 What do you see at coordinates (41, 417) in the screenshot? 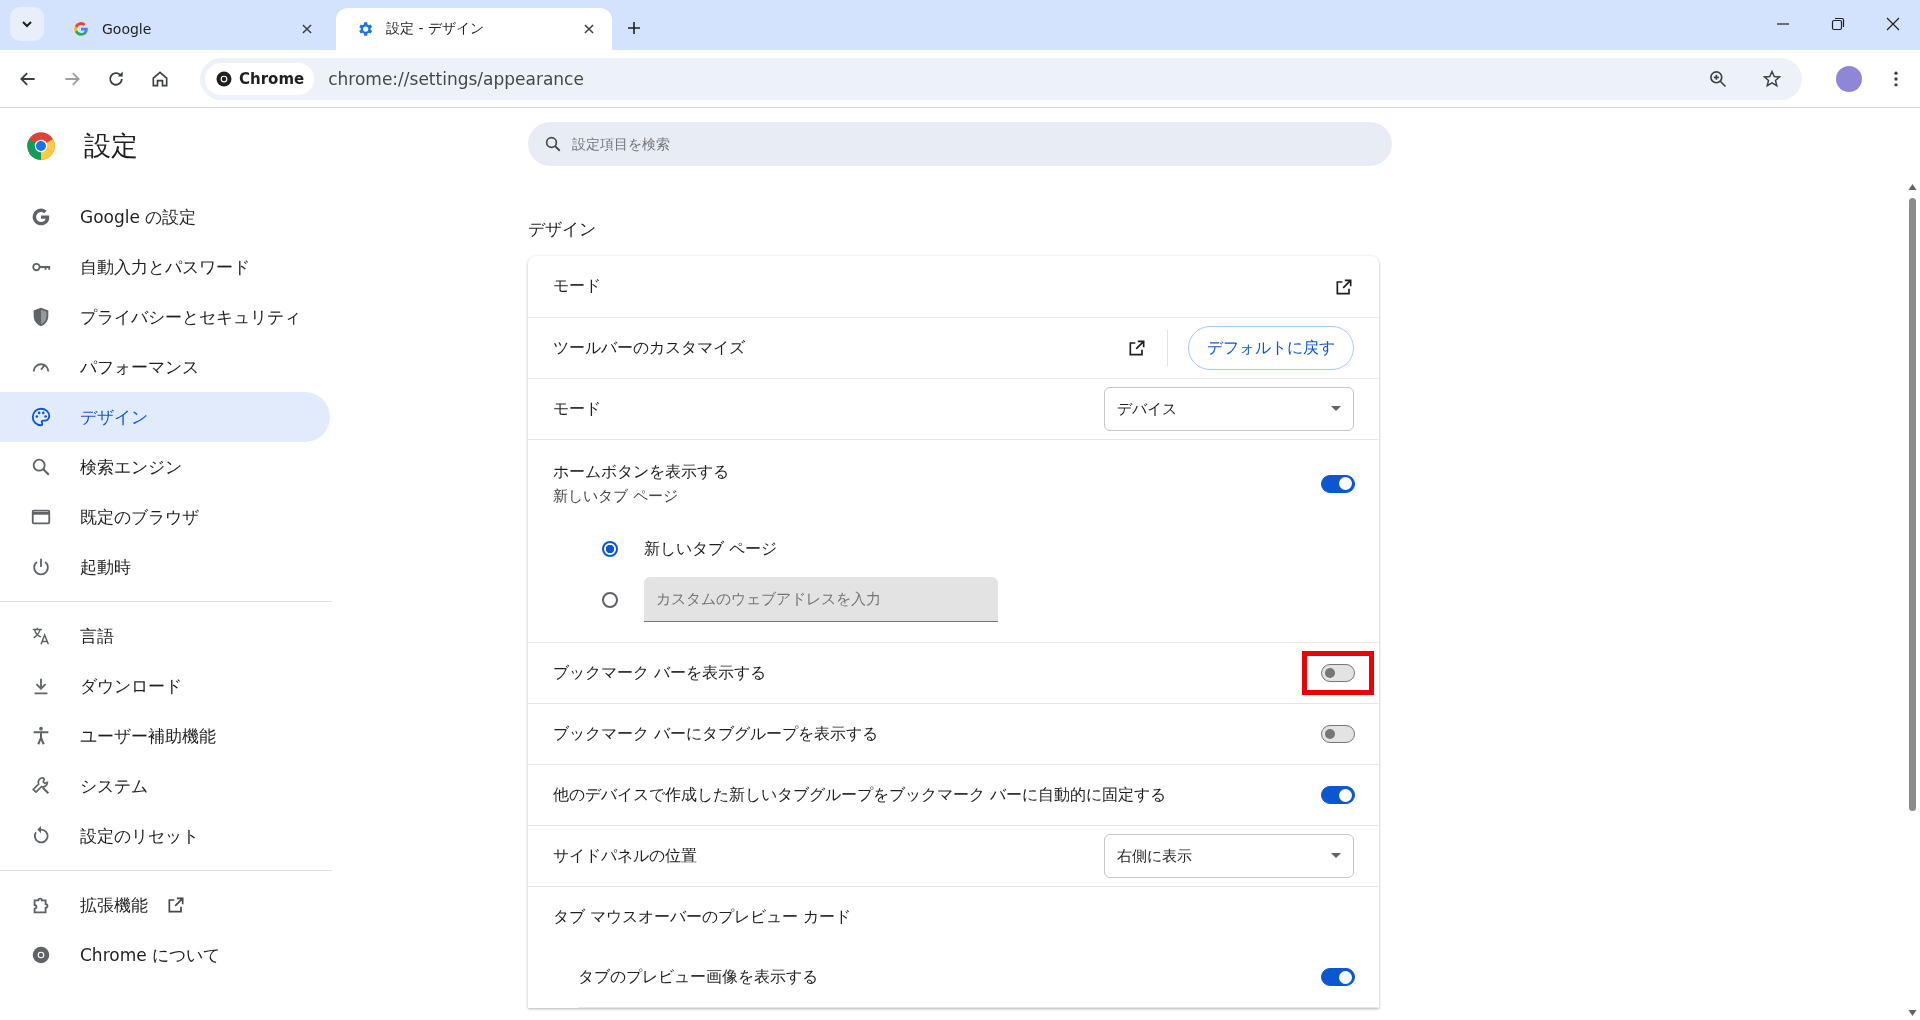
I see `palette-icon` at bounding box center [41, 417].